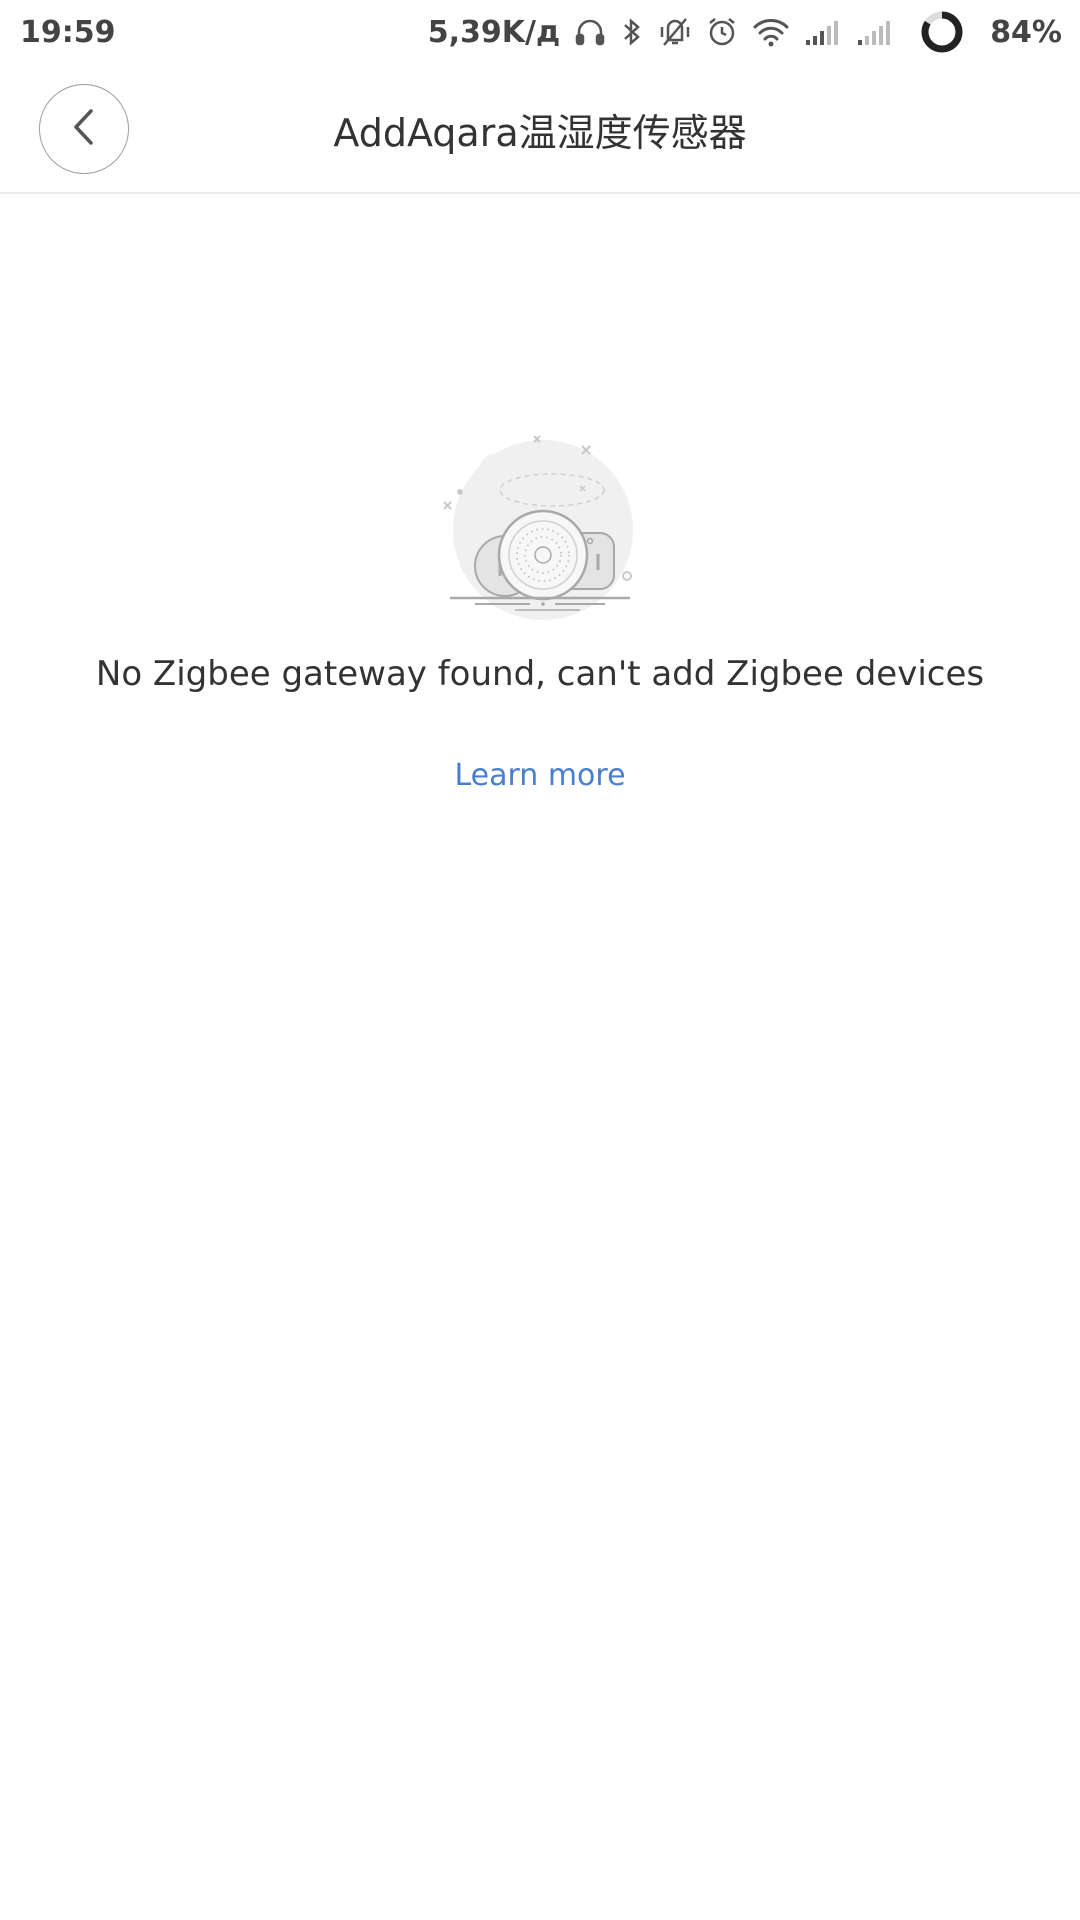  Describe the element at coordinates (632, 32) in the screenshot. I see `bluetooth-icon` at that location.